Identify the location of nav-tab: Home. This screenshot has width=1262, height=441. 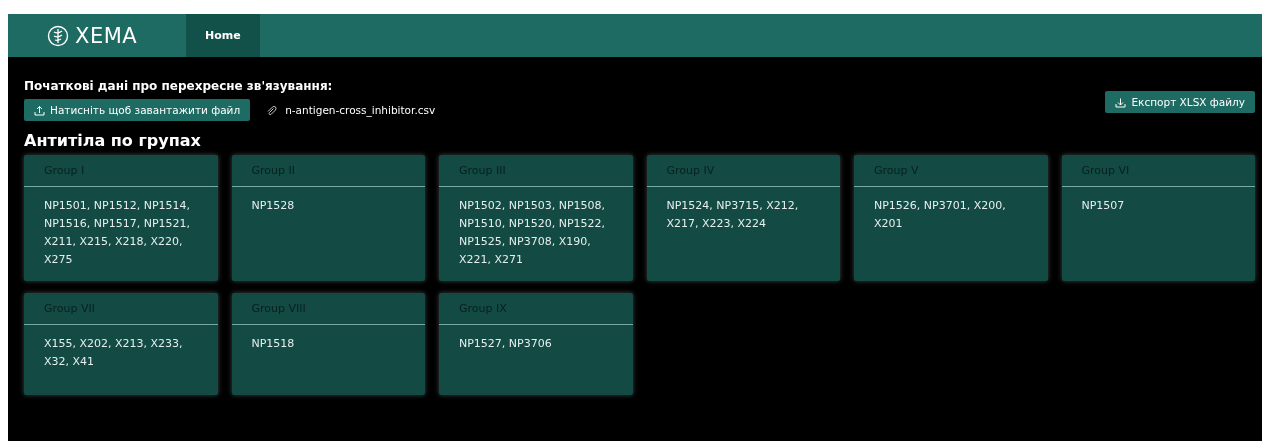
(223, 35).